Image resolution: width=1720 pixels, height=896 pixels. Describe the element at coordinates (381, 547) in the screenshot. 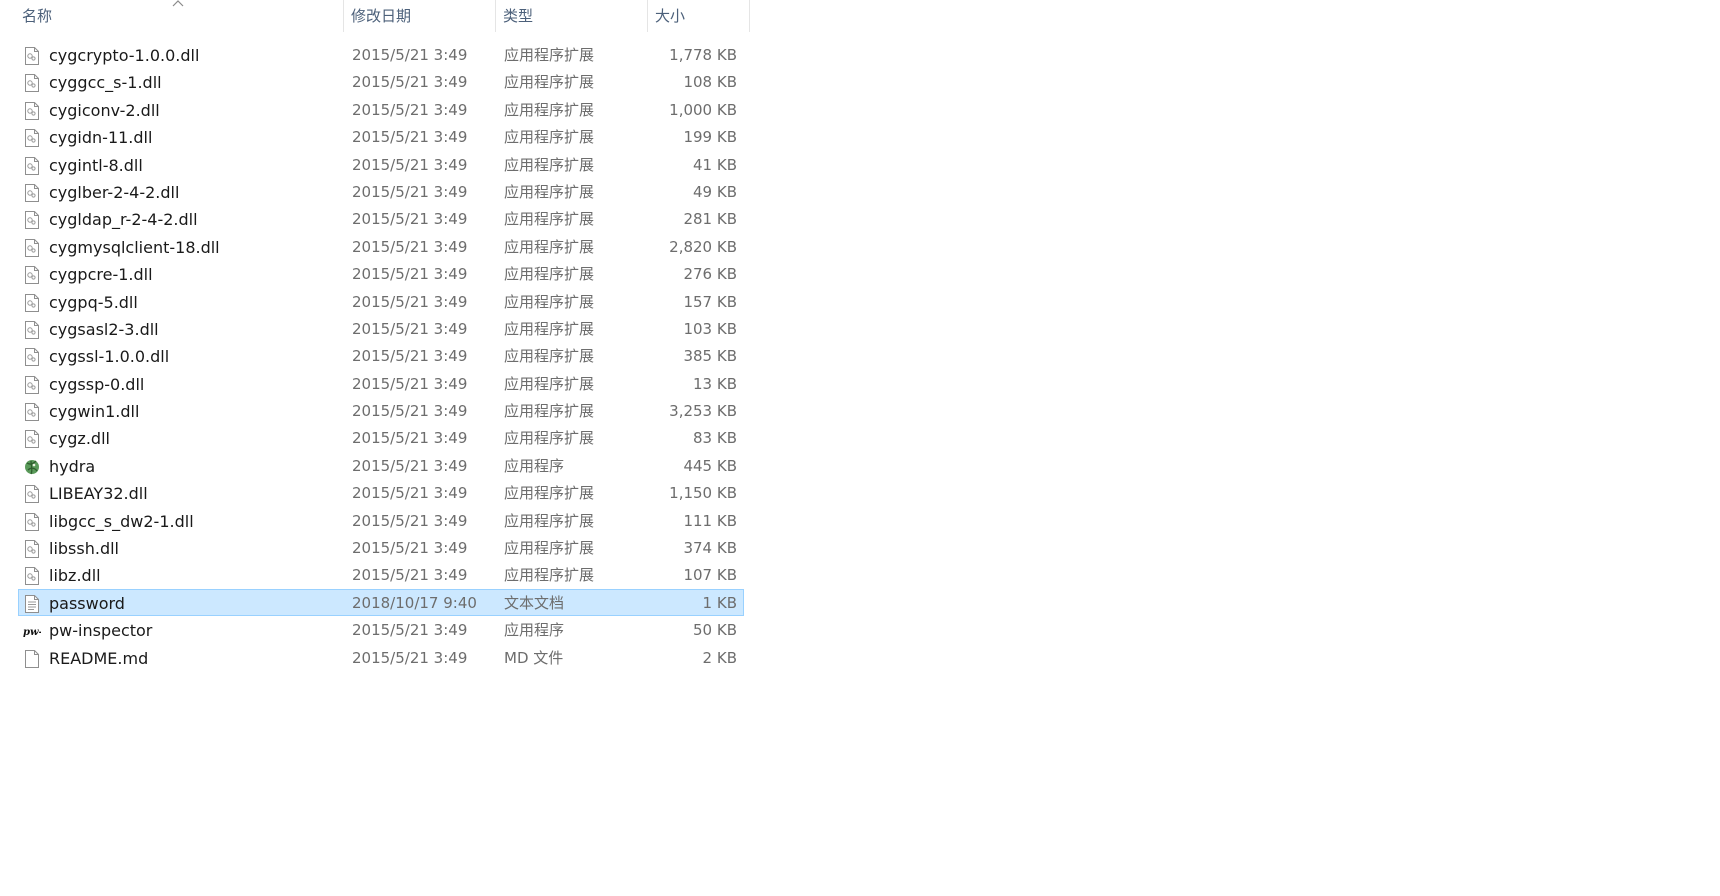

I see `file-row: libssh.dll 2015/5/21 3:49 应用程序扩展 374 KB` at that location.